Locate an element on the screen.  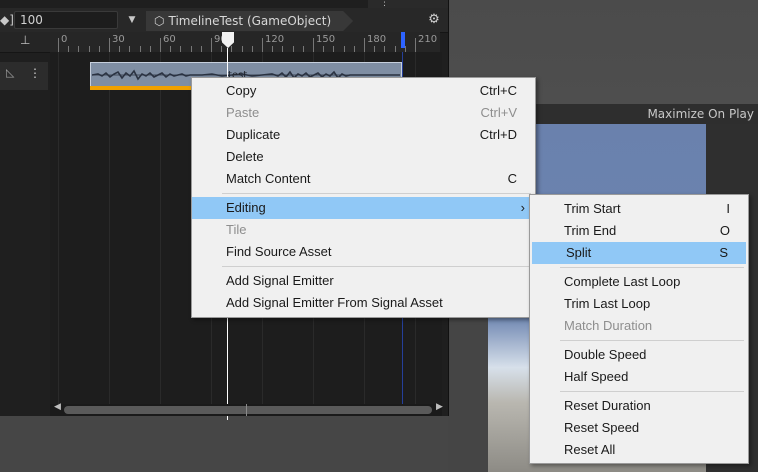
menu-item-reset-duration: Reset Duration is located at coordinates (639, 406).